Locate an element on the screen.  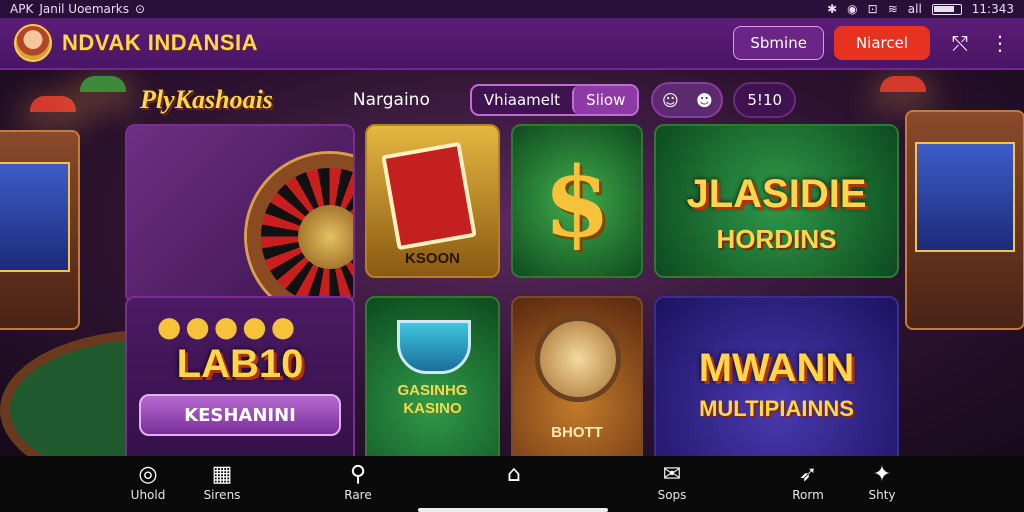
segment-option-2: Sliow is located at coordinates (605, 100).